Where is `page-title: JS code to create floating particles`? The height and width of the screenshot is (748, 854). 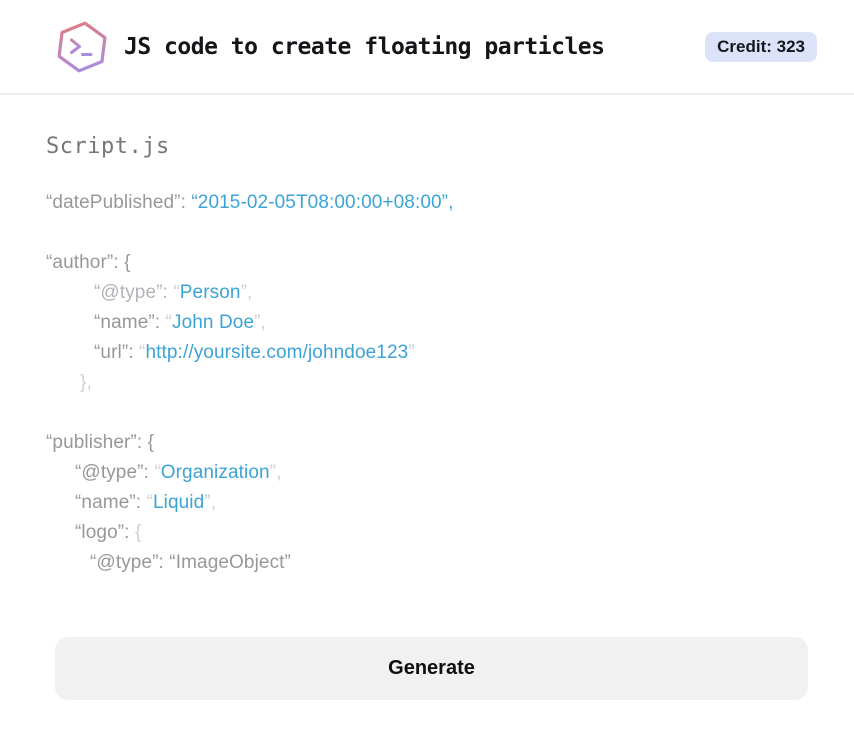 page-title: JS code to create floating particles is located at coordinates (364, 46).